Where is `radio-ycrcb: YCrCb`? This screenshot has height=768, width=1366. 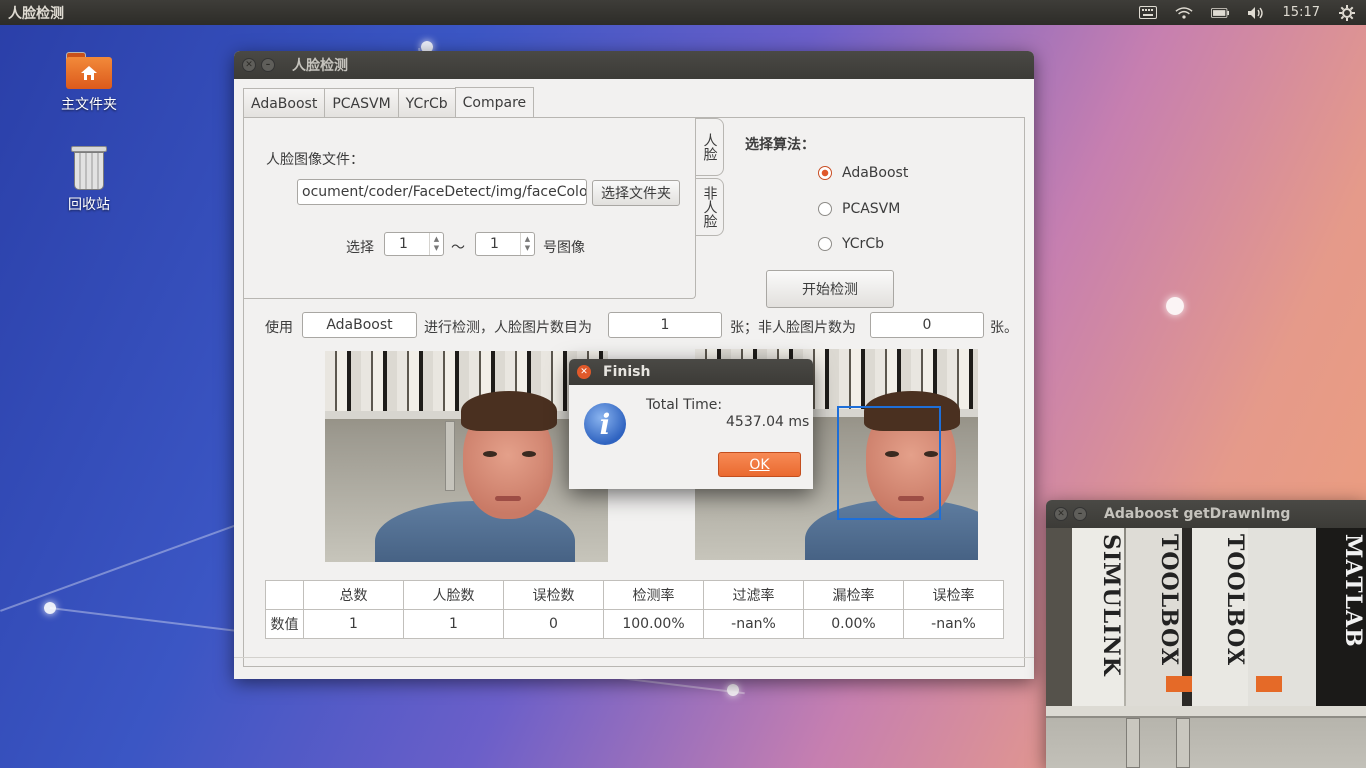 radio-ycrcb: YCrCb is located at coordinates (851, 244).